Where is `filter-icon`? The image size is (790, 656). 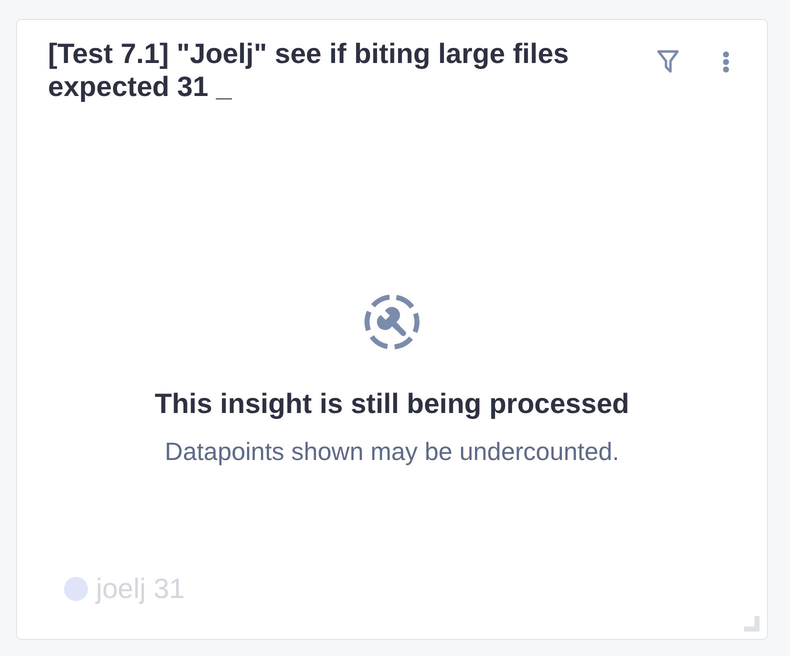
filter-icon is located at coordinates (668, 61).